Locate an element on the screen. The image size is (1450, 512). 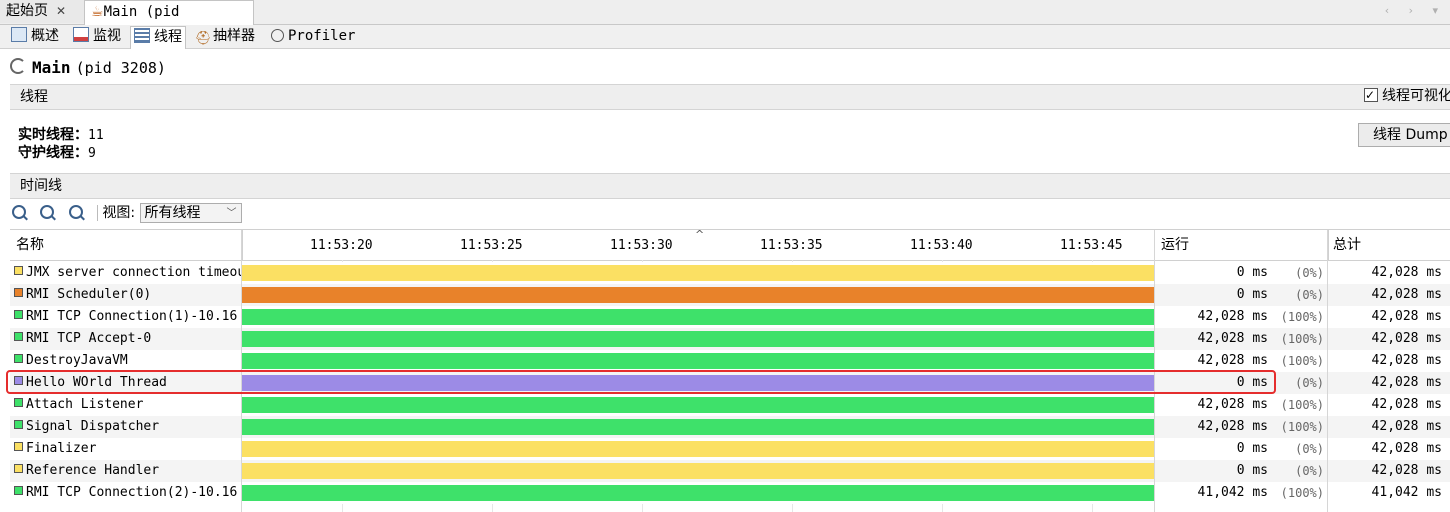
column-header-name-label: 名称 is located at coordinates (30, 245).